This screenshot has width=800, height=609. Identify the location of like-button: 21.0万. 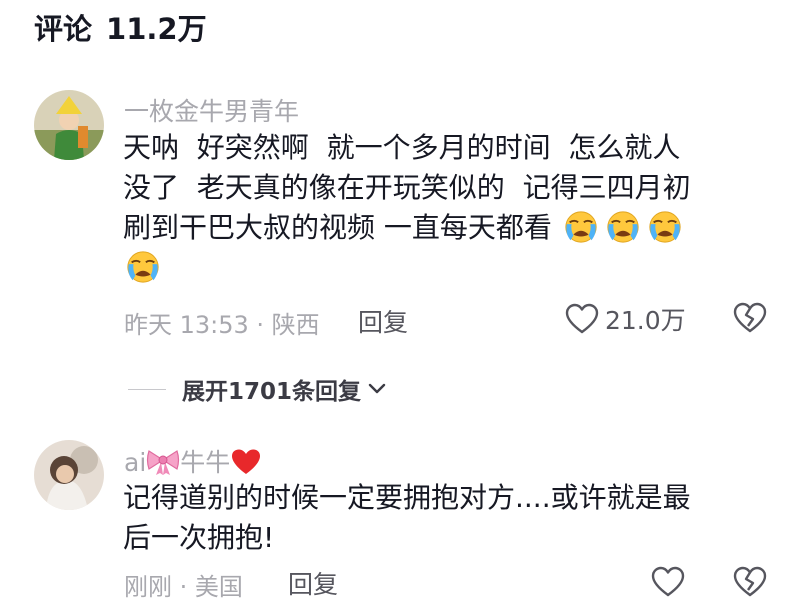
(625, 319).